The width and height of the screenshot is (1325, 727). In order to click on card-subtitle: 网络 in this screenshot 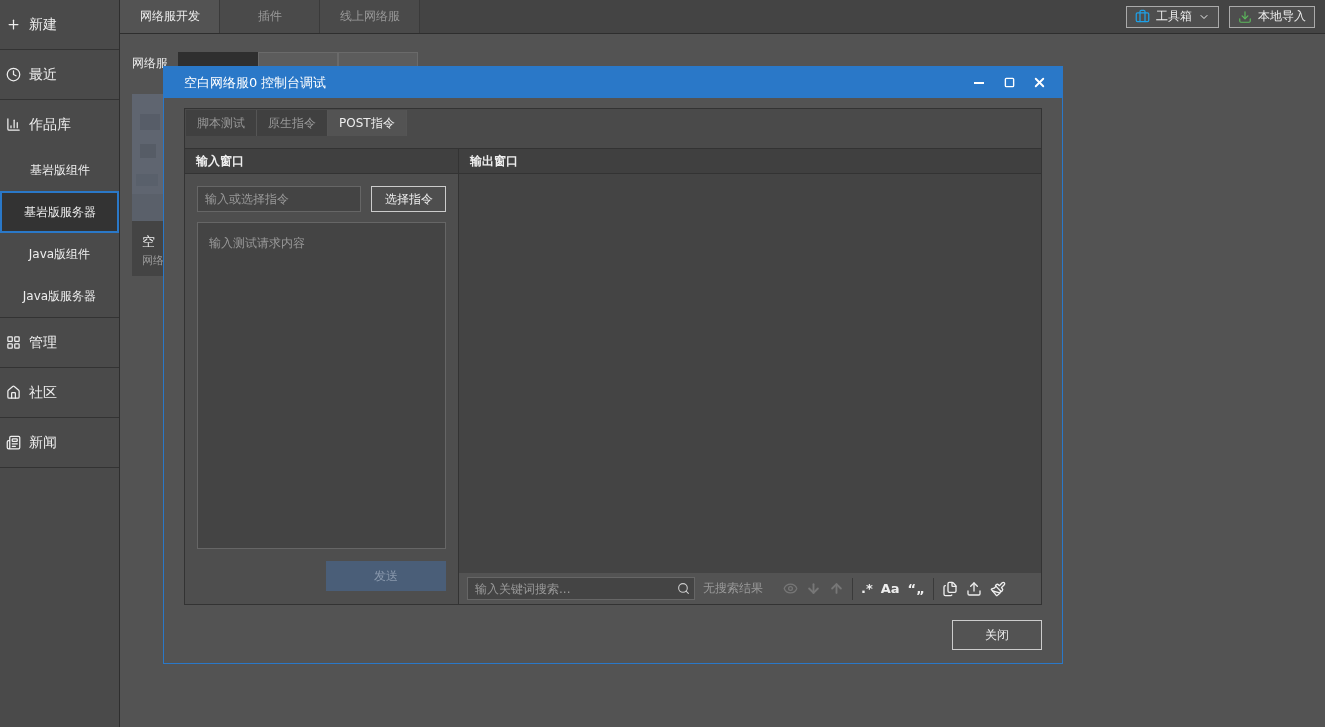, I will do `click(153, 260)`.